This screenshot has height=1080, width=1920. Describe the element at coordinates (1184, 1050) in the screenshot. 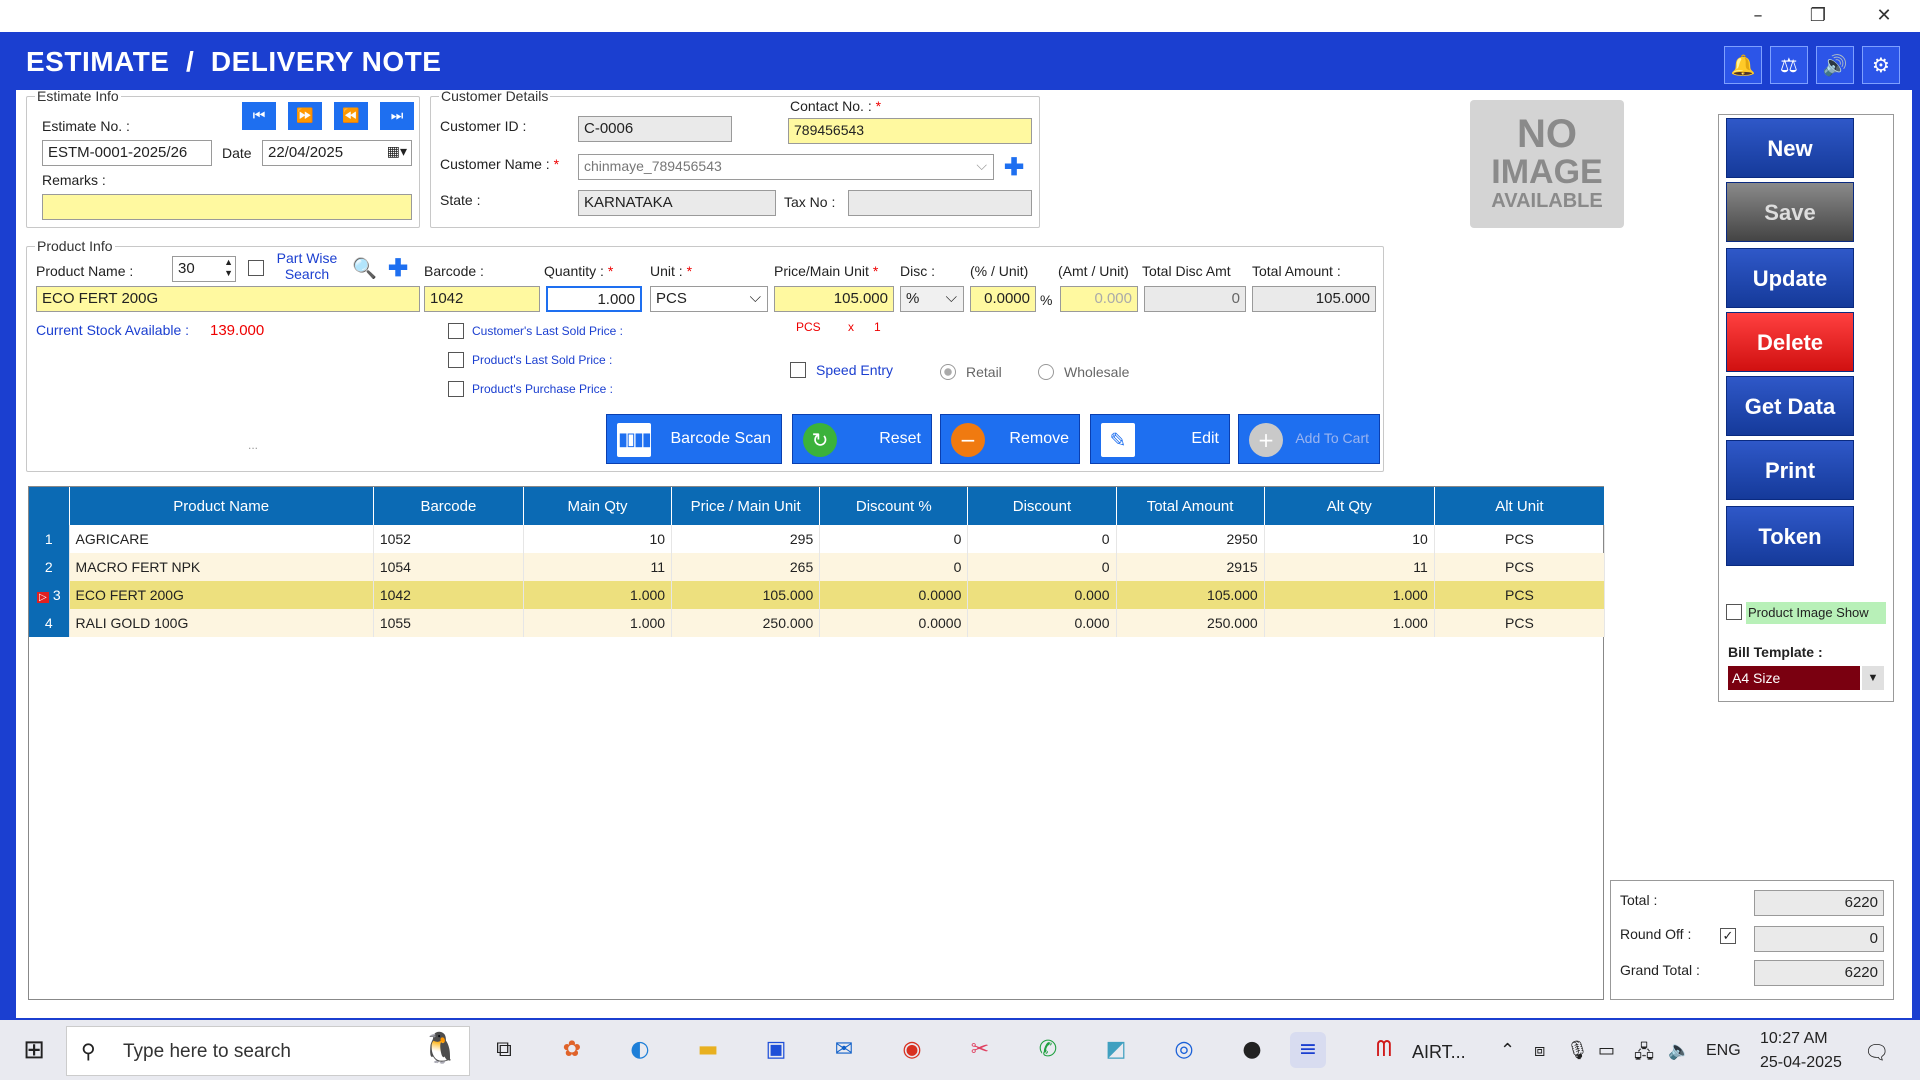

I see `messenger-icon: ◎` at that location.